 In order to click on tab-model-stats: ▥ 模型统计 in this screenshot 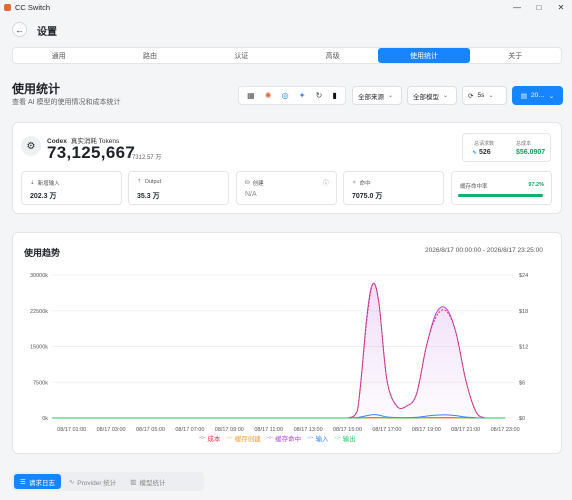, I will do `click(147, 481)`.